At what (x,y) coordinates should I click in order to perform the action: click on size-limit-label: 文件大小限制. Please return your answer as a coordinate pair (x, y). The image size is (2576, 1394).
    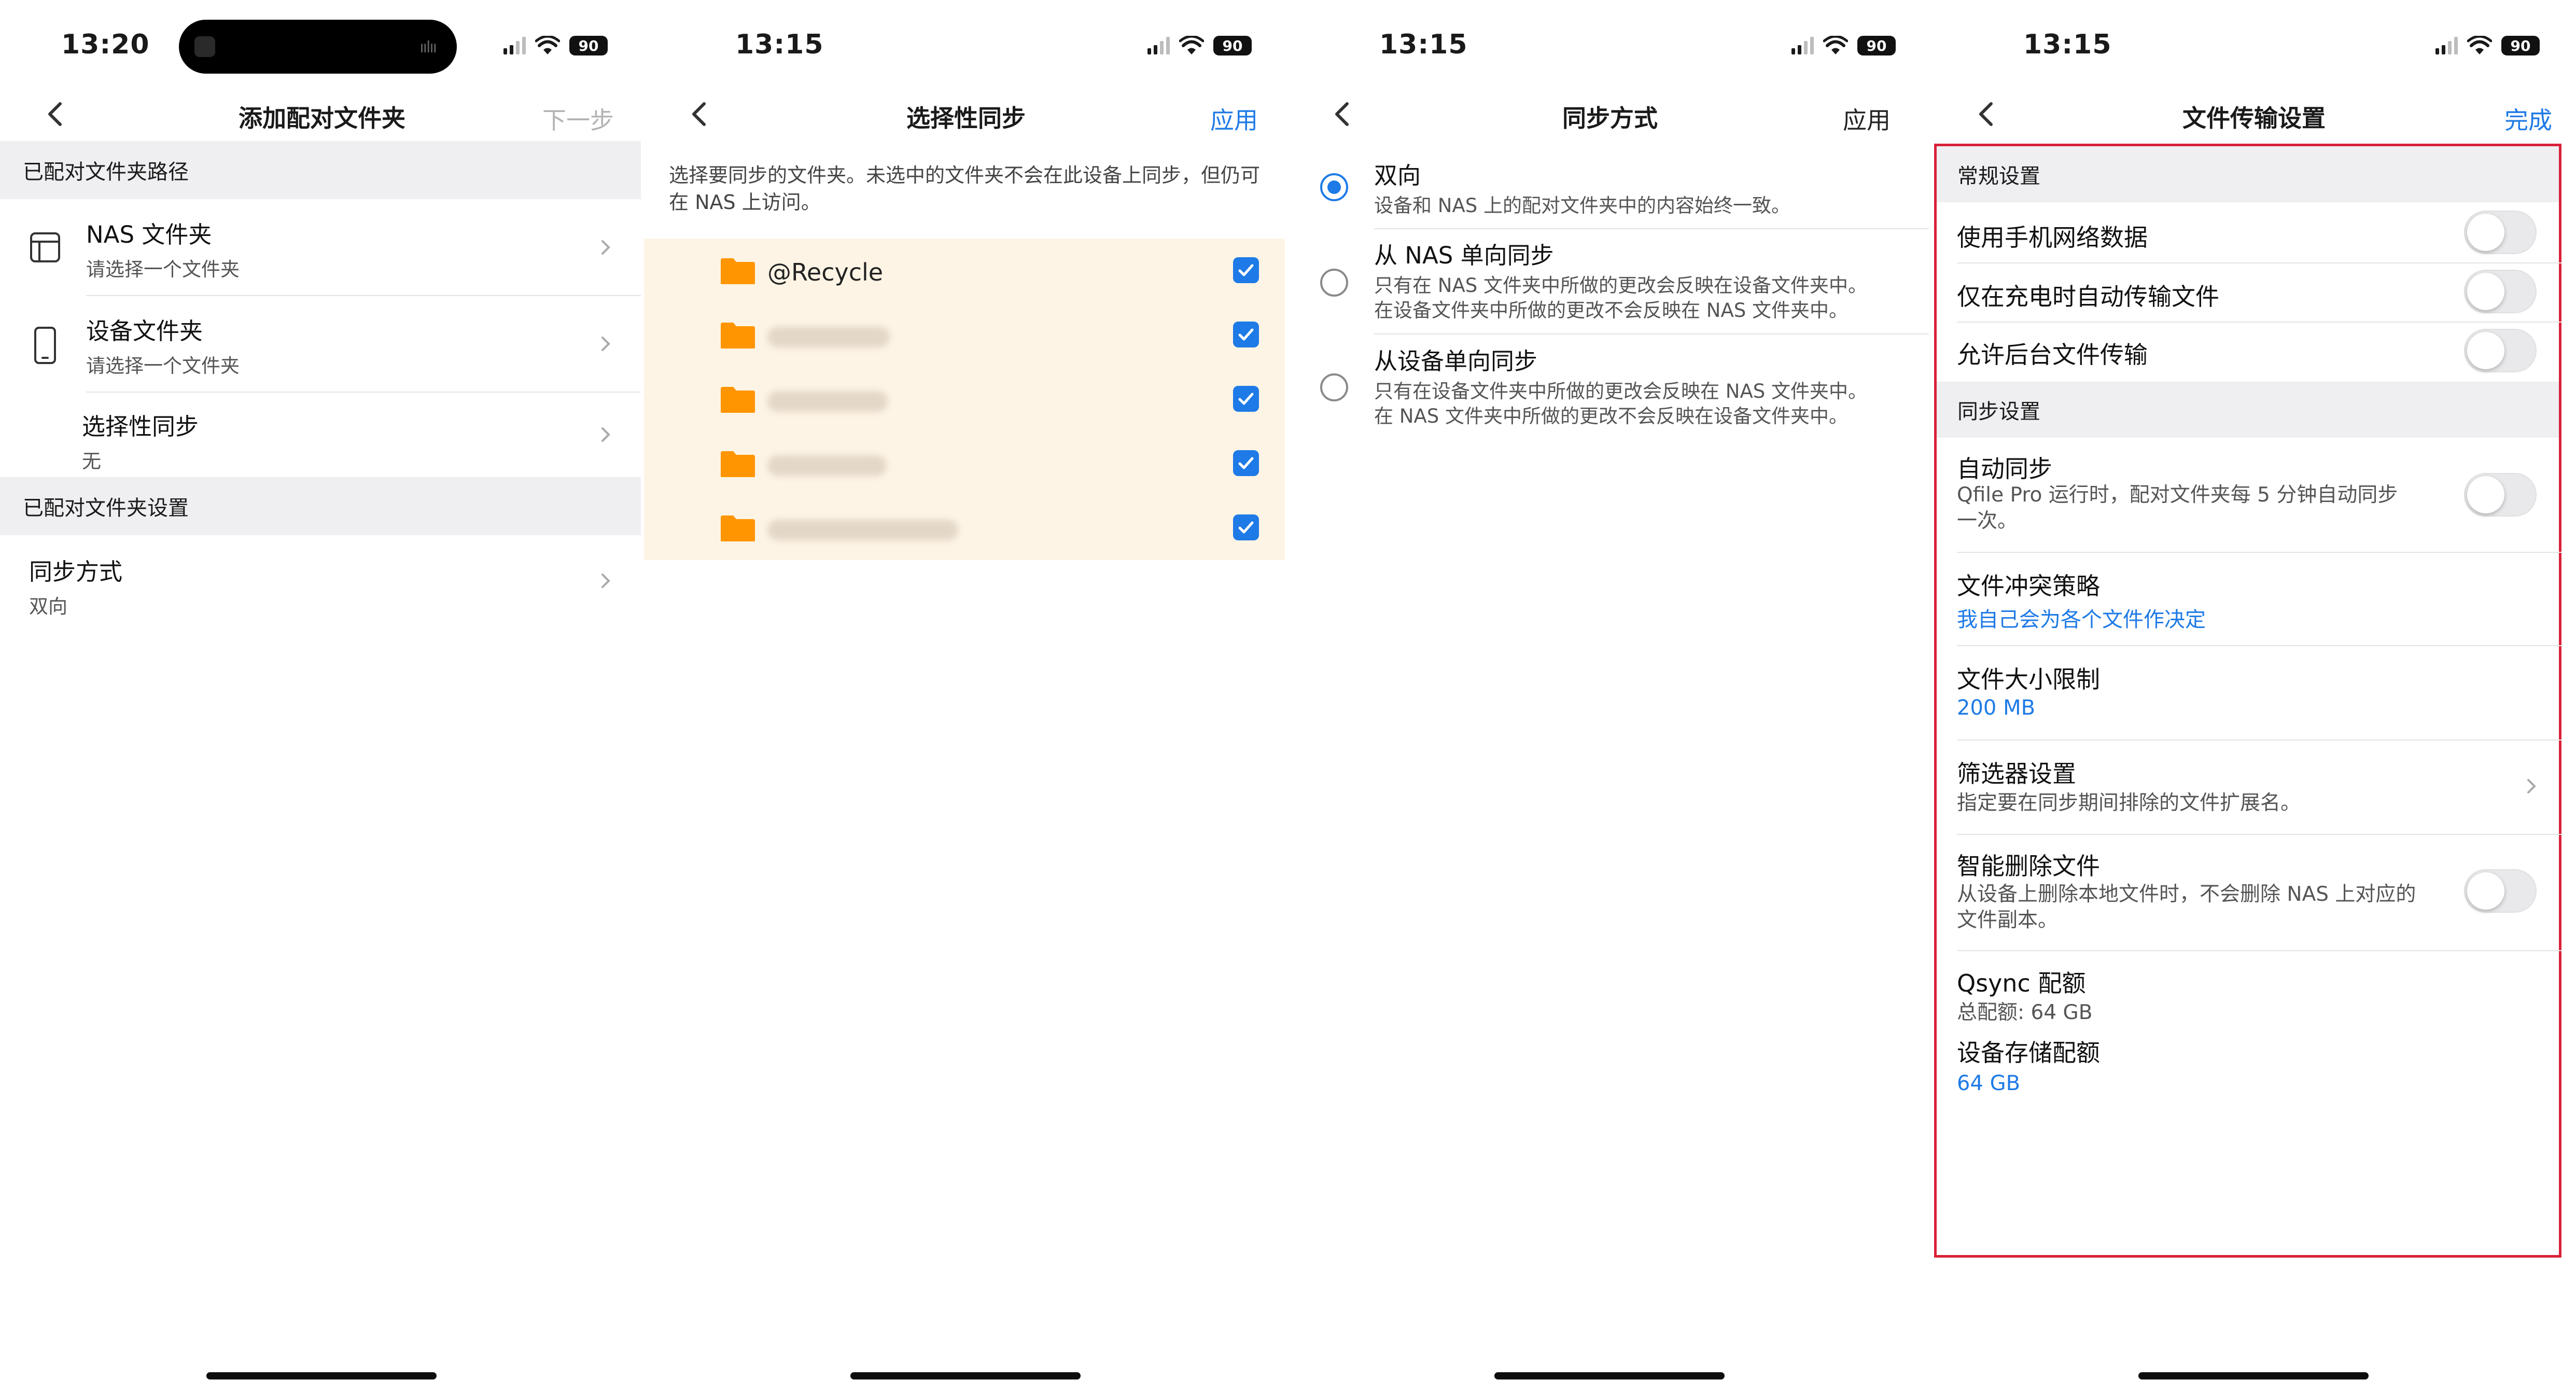
    Looking at the image, I should click on (2028, 679).